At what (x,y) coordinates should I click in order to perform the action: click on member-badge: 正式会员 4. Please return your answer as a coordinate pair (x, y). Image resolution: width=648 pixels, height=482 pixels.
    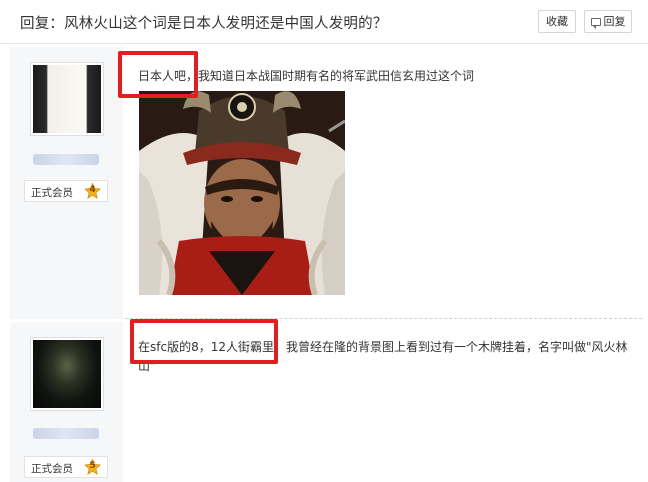
    Looking at the image, I should click on (66, 191).